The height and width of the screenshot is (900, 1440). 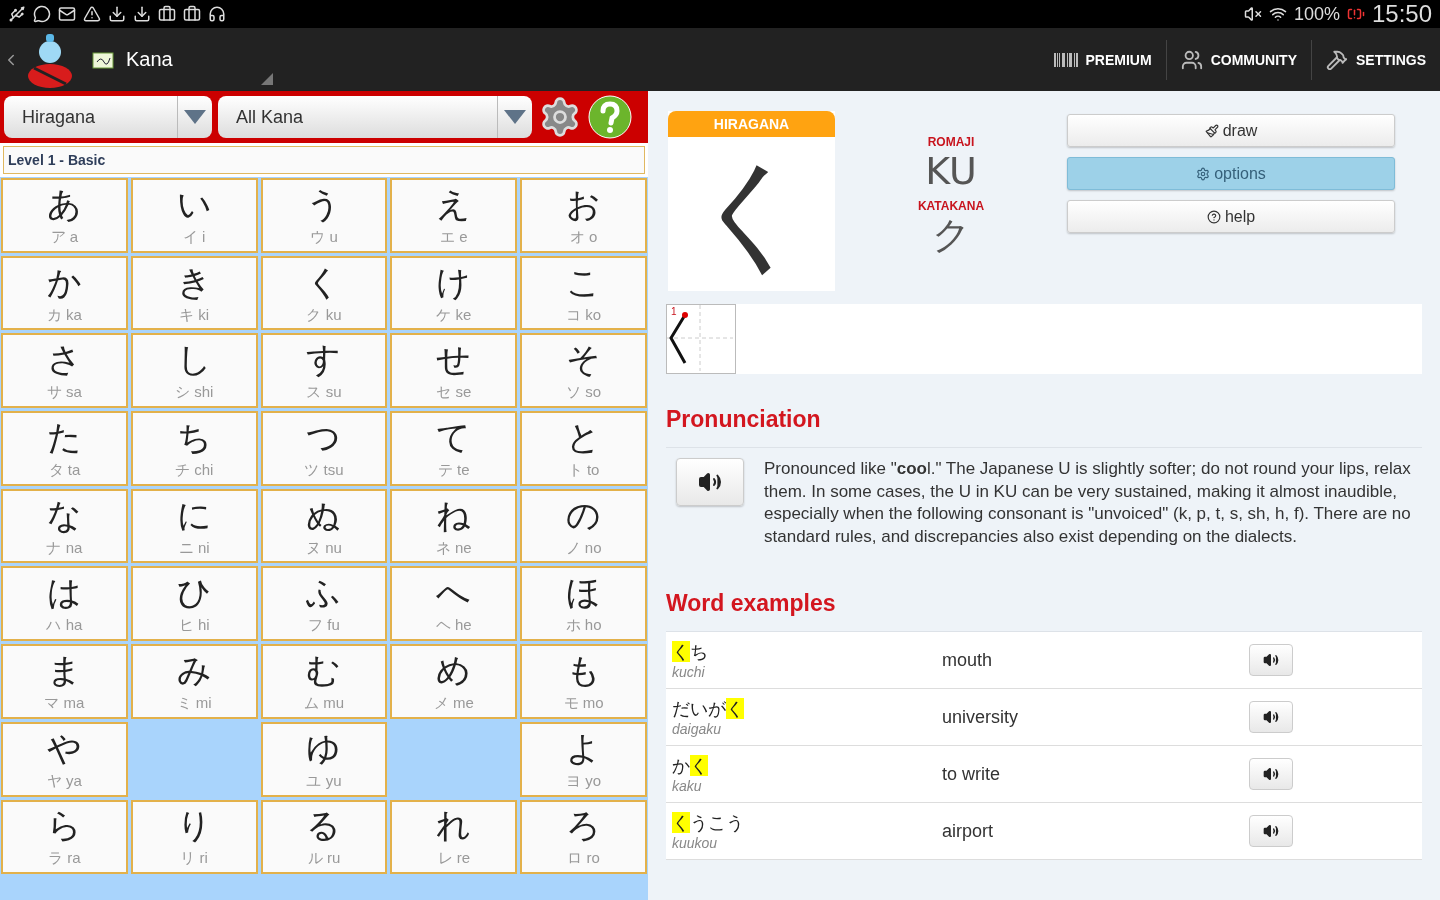 I want to click on kana-cell: く ク ku, so click(x=324, y=293).